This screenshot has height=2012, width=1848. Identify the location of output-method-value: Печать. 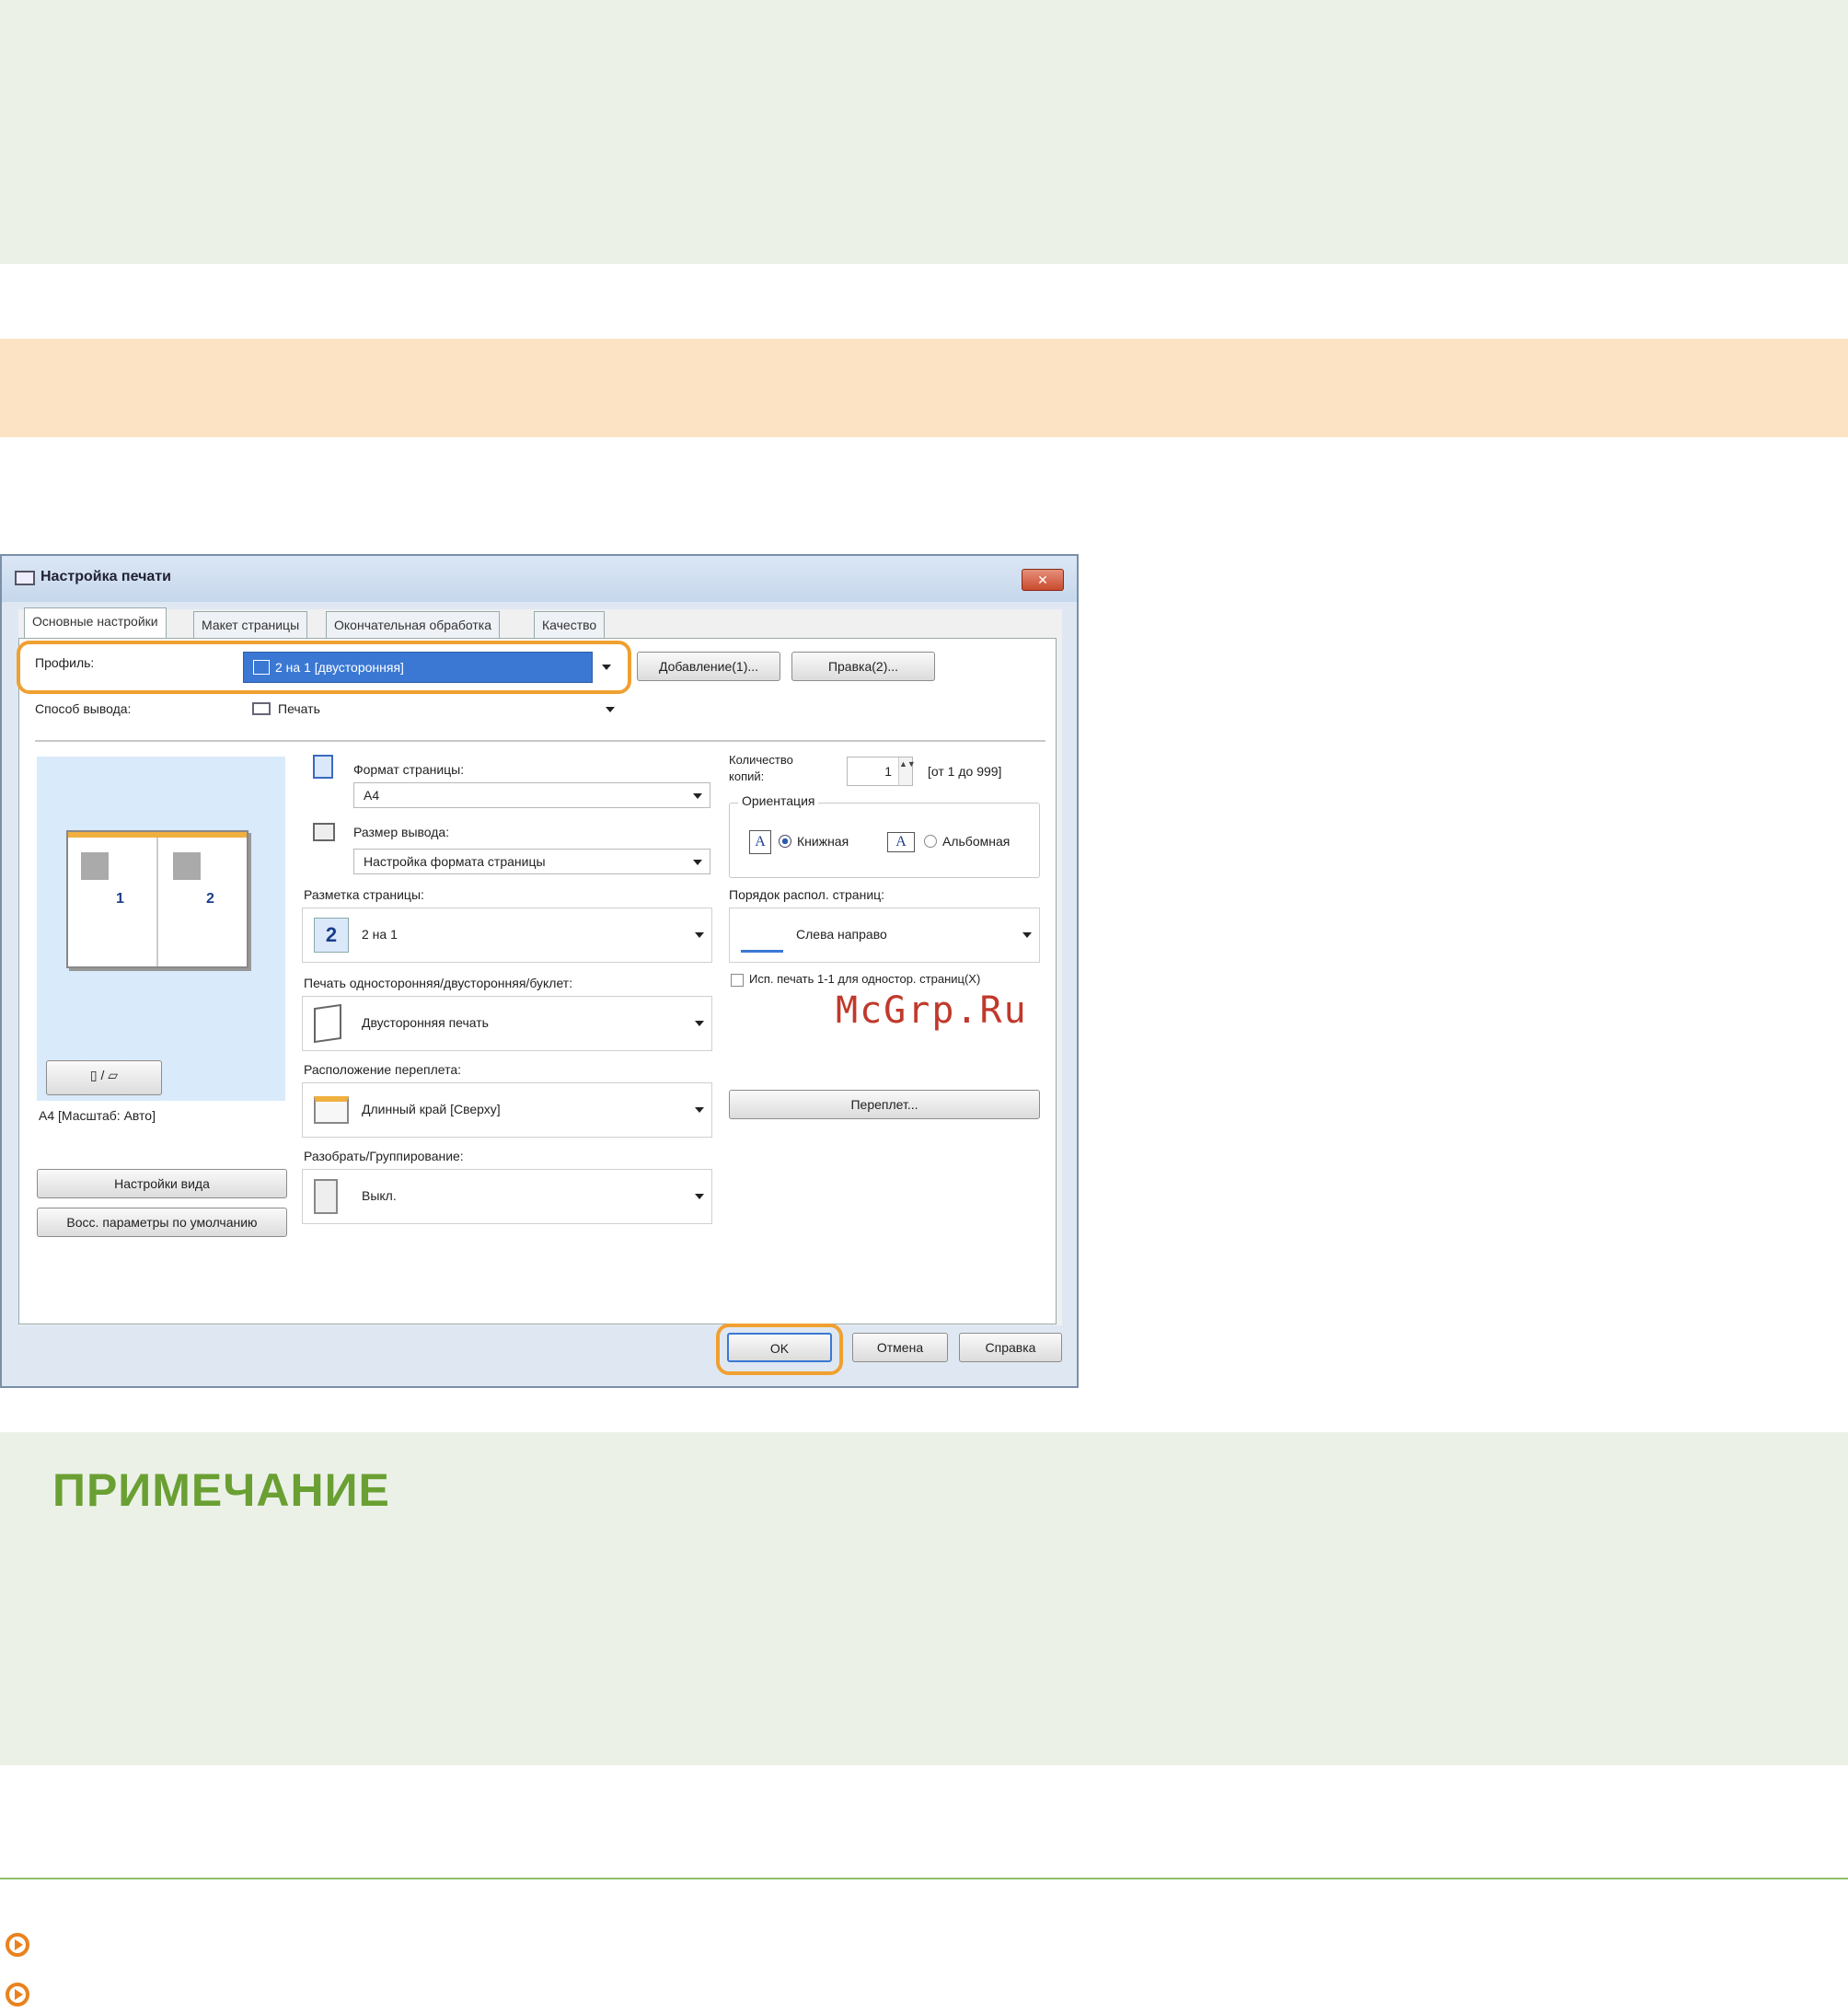
(299, 709).